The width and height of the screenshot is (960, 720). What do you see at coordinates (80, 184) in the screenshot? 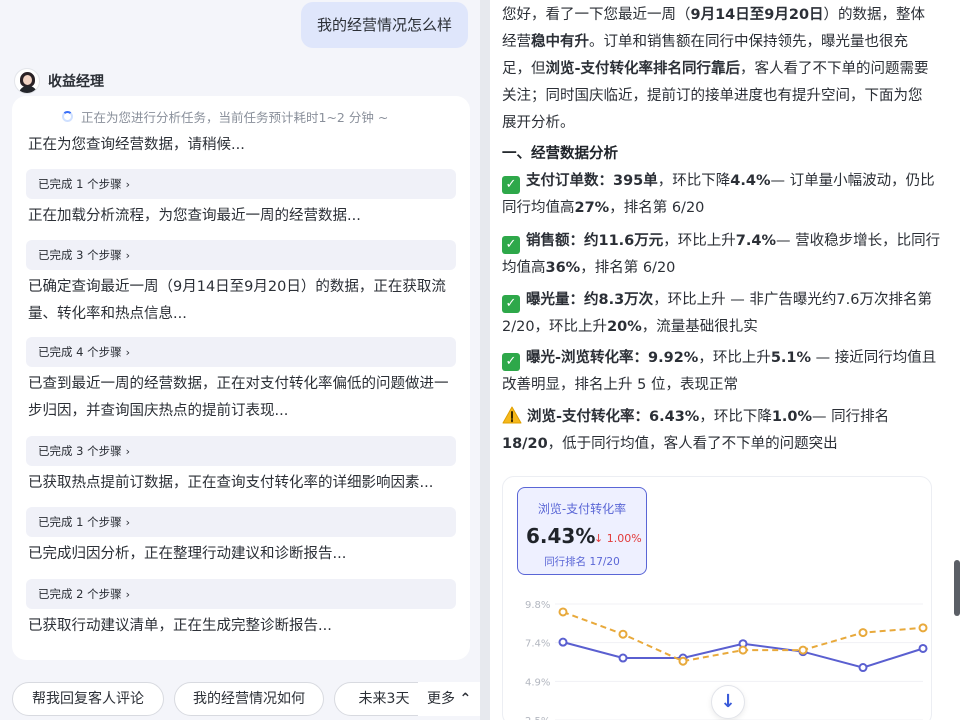
I see `step-label: 已完成 1 个步骤` at bounding box center [80, 184].